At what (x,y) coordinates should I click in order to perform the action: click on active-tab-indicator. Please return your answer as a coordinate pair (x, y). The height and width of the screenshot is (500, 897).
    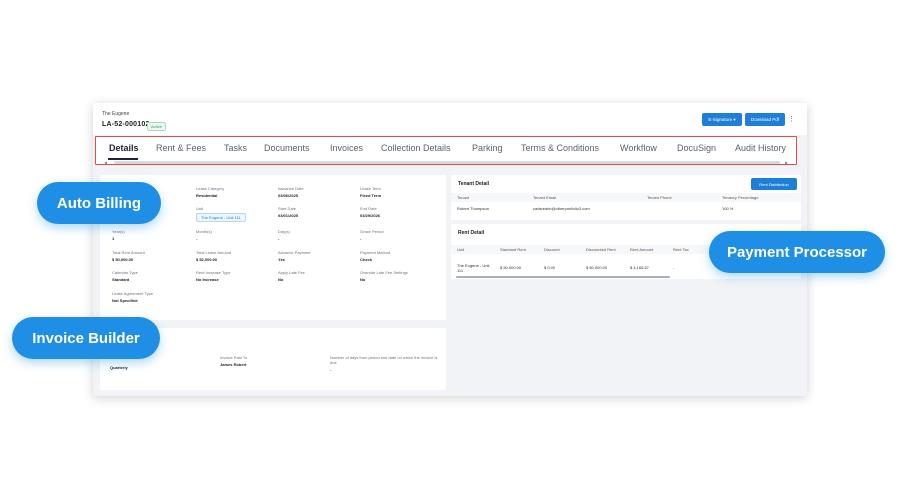
    Looking at the image, I should click on (123, 159).